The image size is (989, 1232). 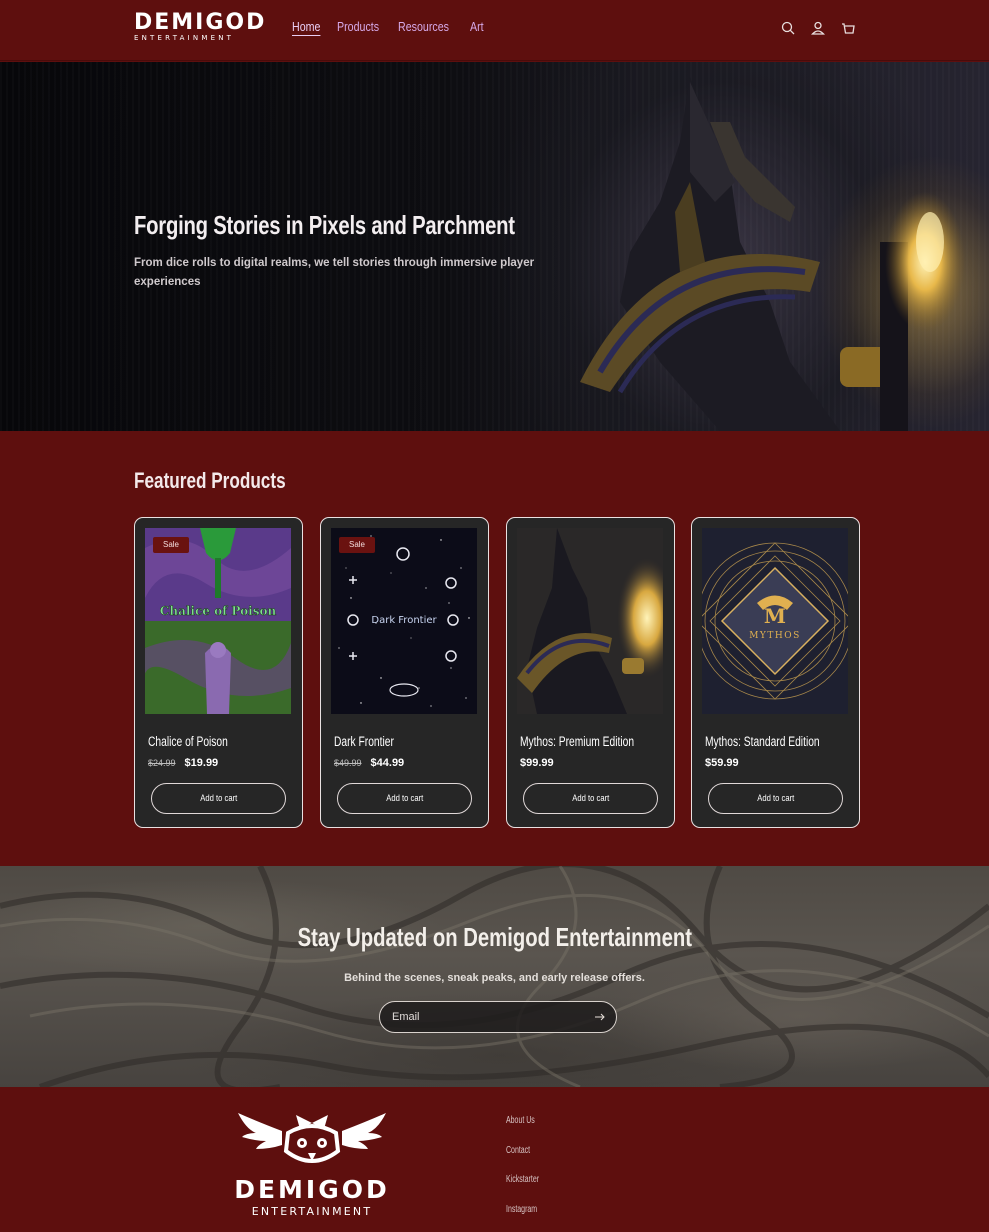 I want to click on email-field-wrapper, so click(x=498, y=1017).